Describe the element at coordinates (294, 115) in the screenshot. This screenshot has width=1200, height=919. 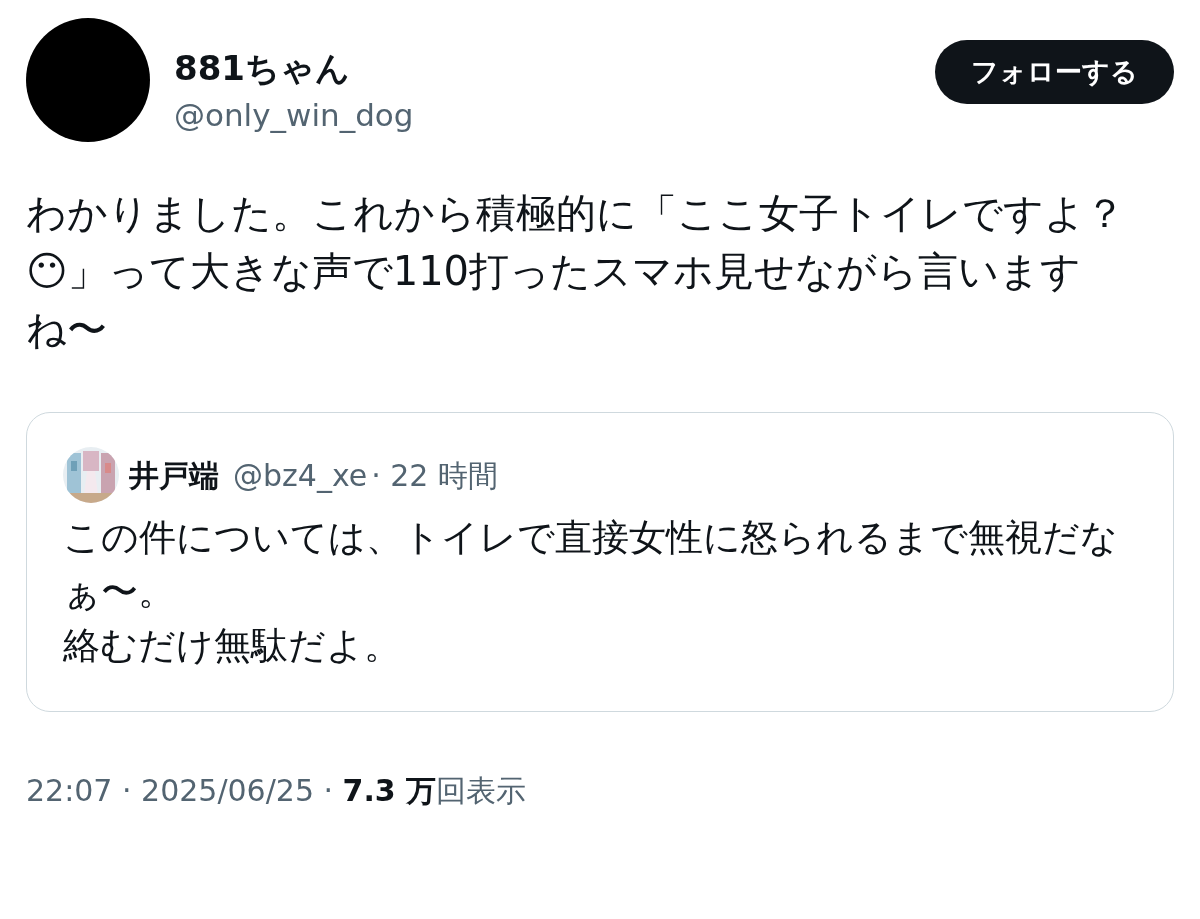
I see `author-handle: @only_win_dog` at that location.